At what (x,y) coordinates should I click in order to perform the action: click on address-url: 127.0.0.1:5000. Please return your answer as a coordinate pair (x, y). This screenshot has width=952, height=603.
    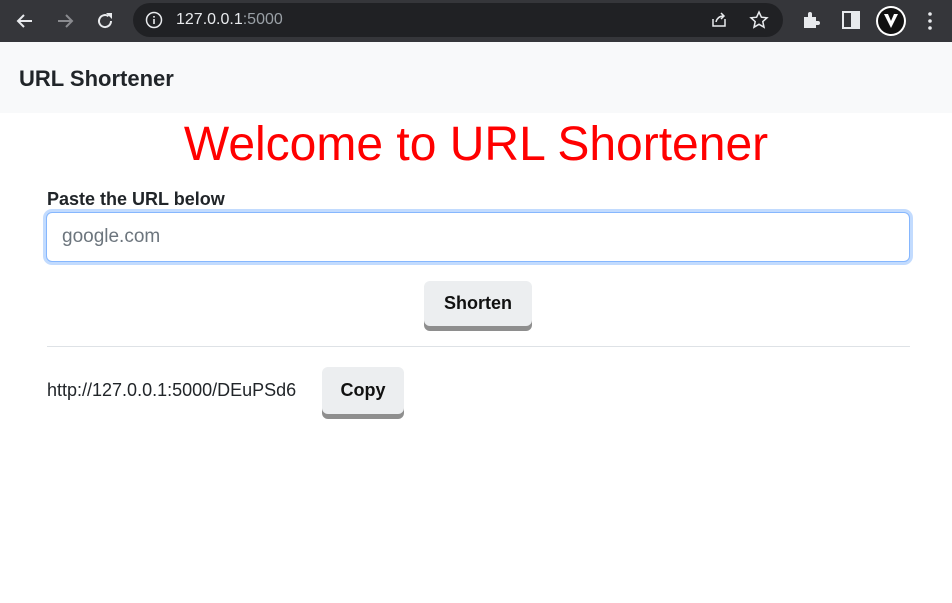
    Looking at the image, I should click on (229, 20).